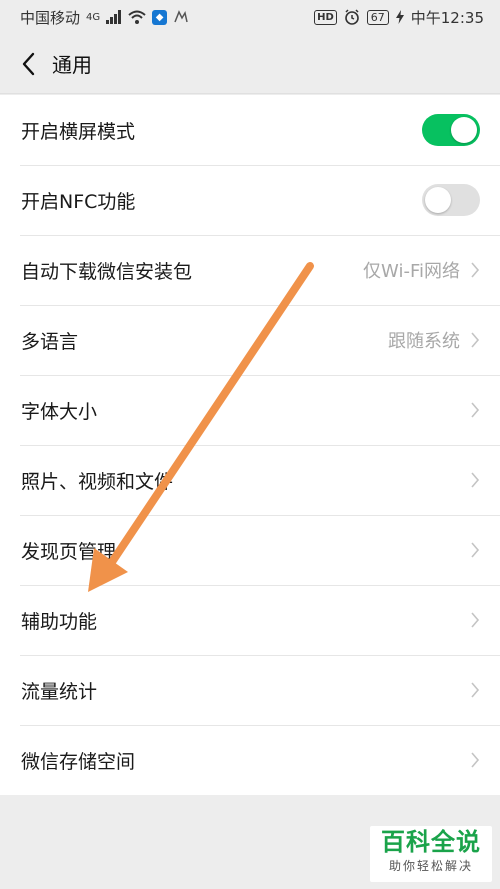 Image resolution: width=500 pixels, height=889 pixels. Describe the element at coordinates (447, 17) in the screenshot. I see `status-time: 中午12:35` at that location.